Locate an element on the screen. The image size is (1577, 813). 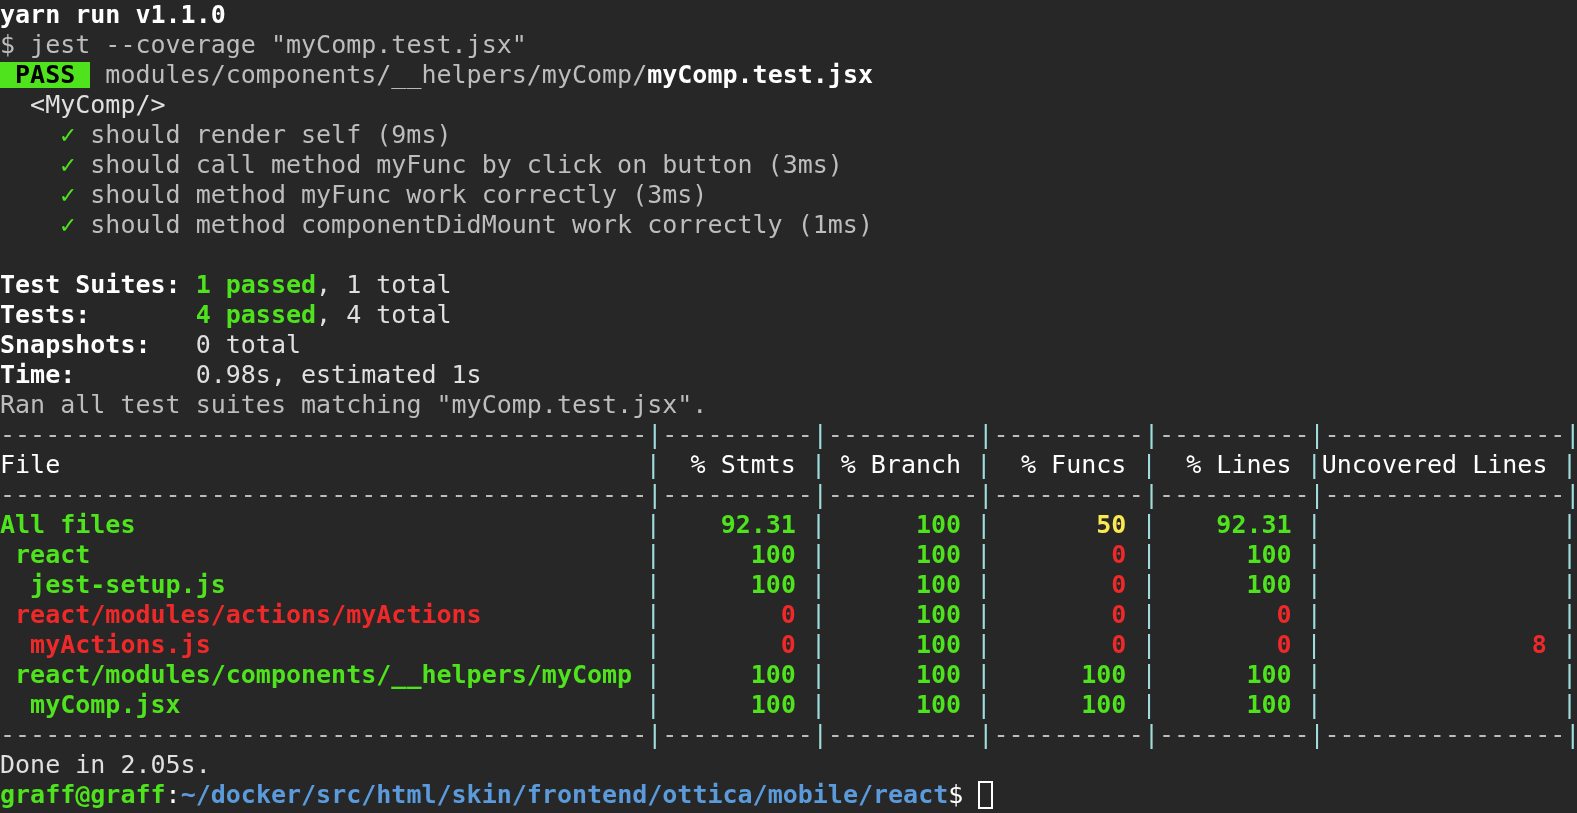
table-cell-text: 8 is located at coordinates (1539, 645).